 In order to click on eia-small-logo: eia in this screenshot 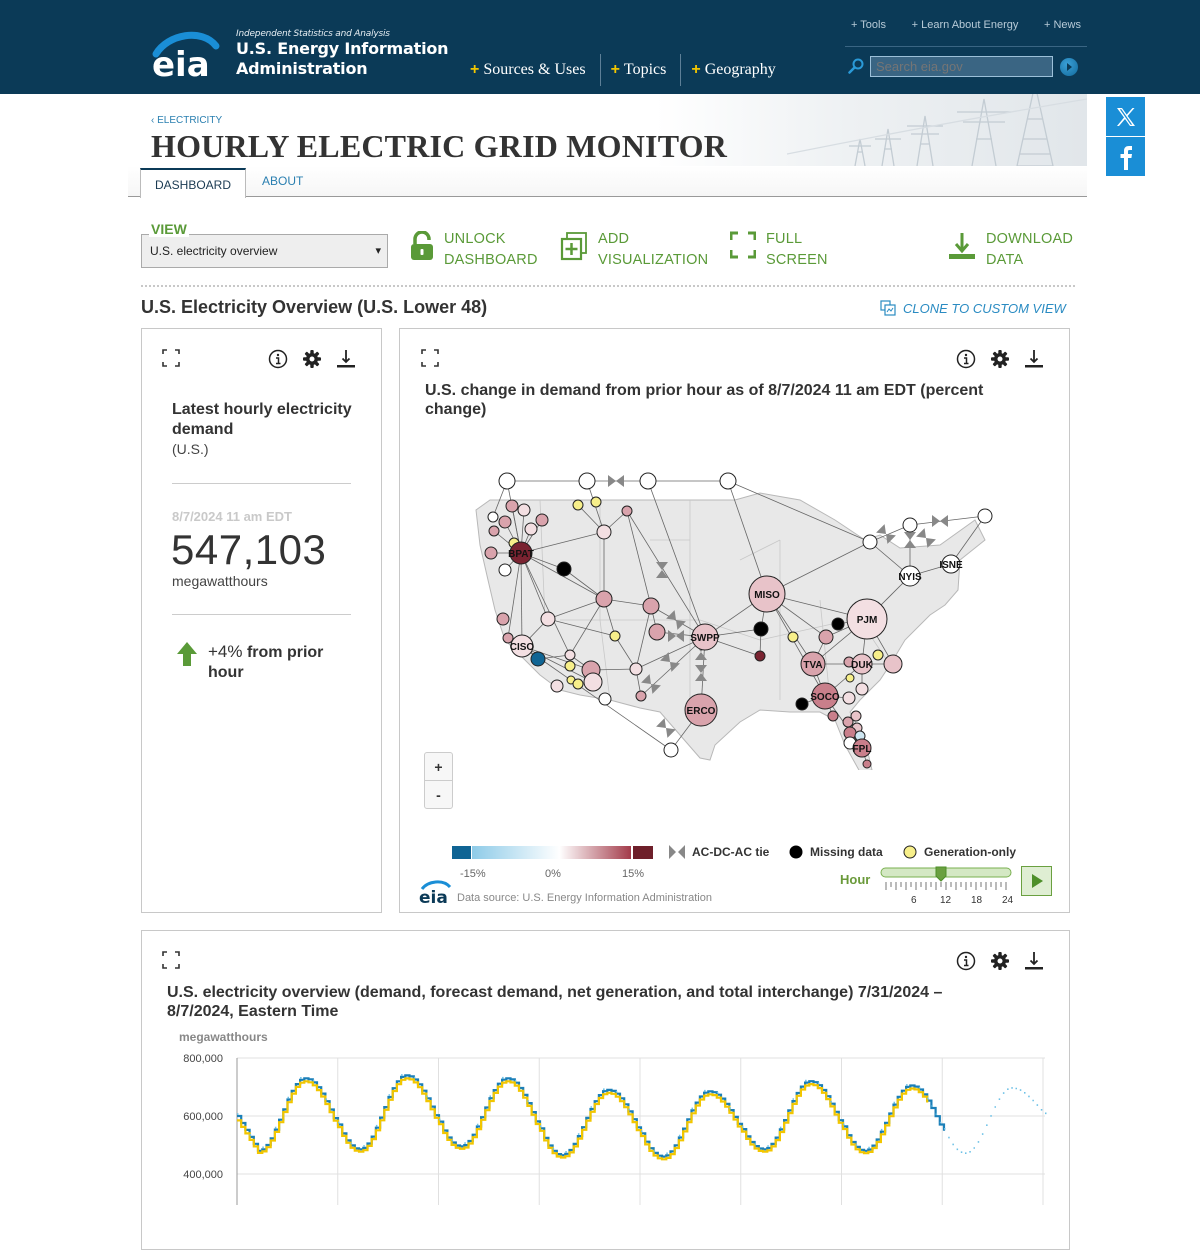, I will do `click(435, 892)`.